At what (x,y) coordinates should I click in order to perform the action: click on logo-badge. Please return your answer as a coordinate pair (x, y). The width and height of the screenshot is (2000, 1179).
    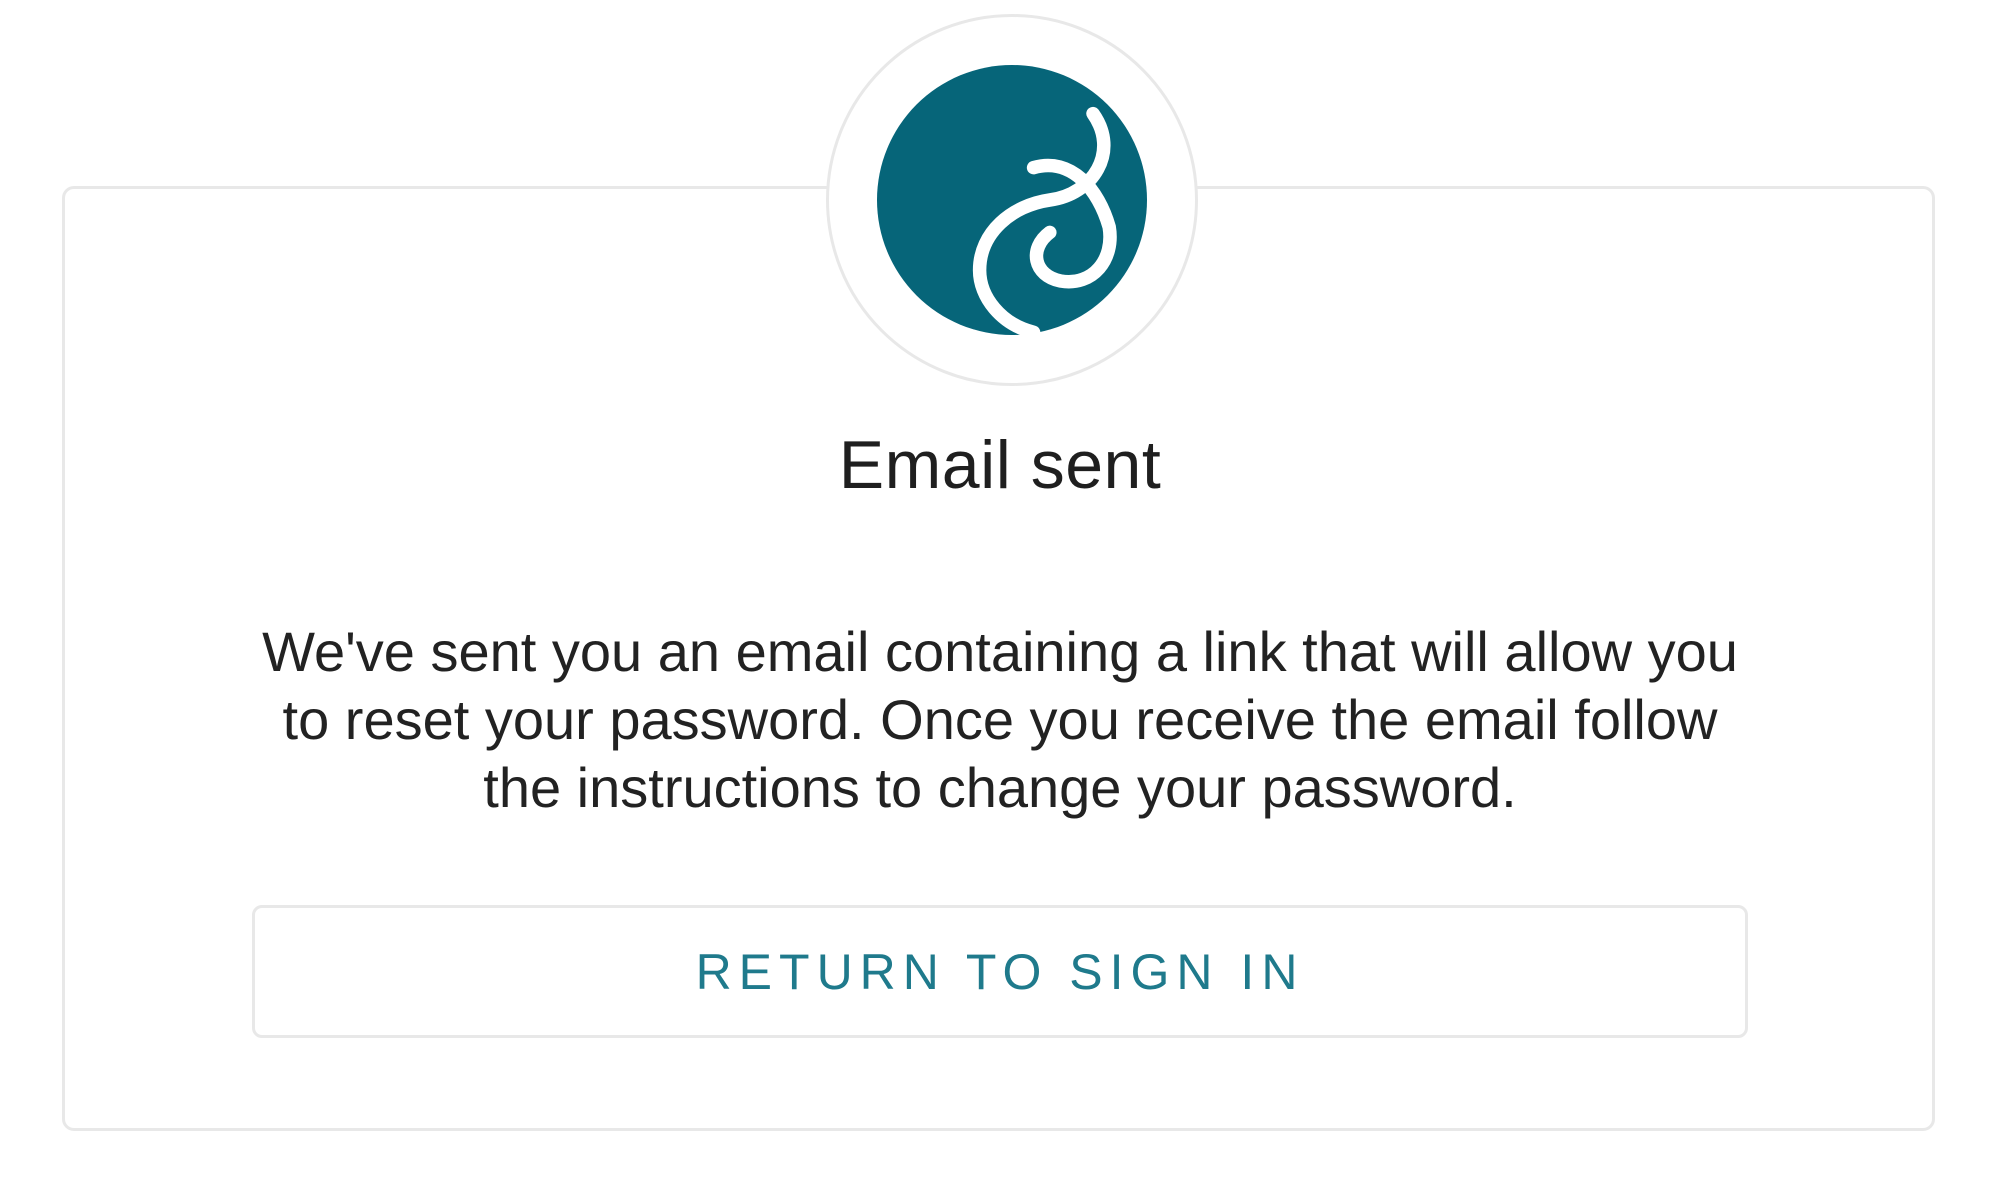
    Looking at the image, I should click on (1012, 200).